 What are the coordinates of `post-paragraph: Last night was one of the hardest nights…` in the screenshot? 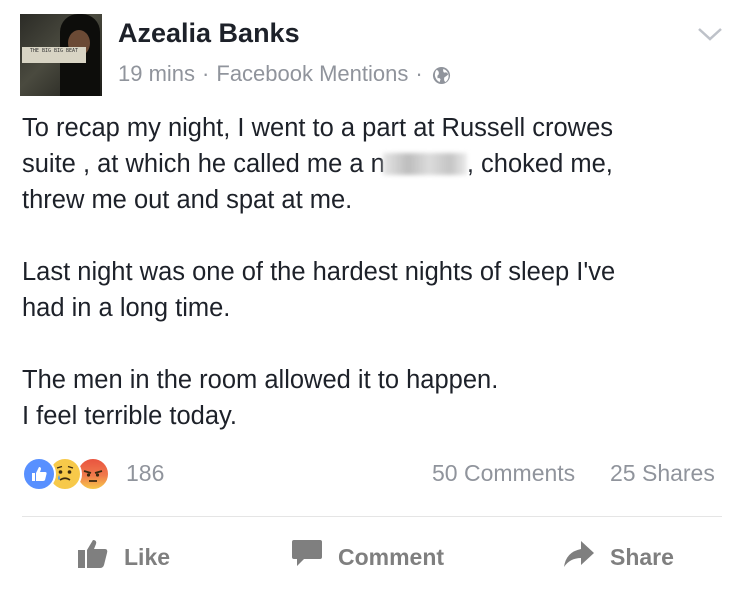 It's located at (319, 290).